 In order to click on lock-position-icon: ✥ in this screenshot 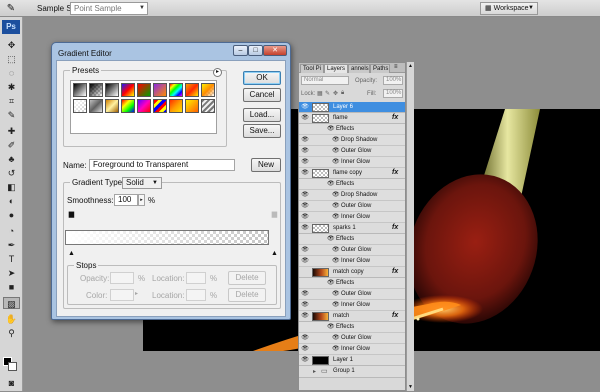, I will do `click(335, 93)`.